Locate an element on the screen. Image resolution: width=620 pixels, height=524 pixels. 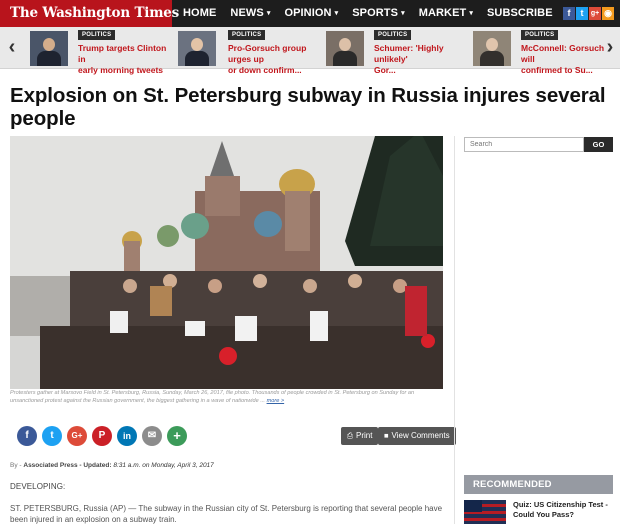
carousel-headline-line: Trump targets Clinton in is located at coordinates (122, 53).